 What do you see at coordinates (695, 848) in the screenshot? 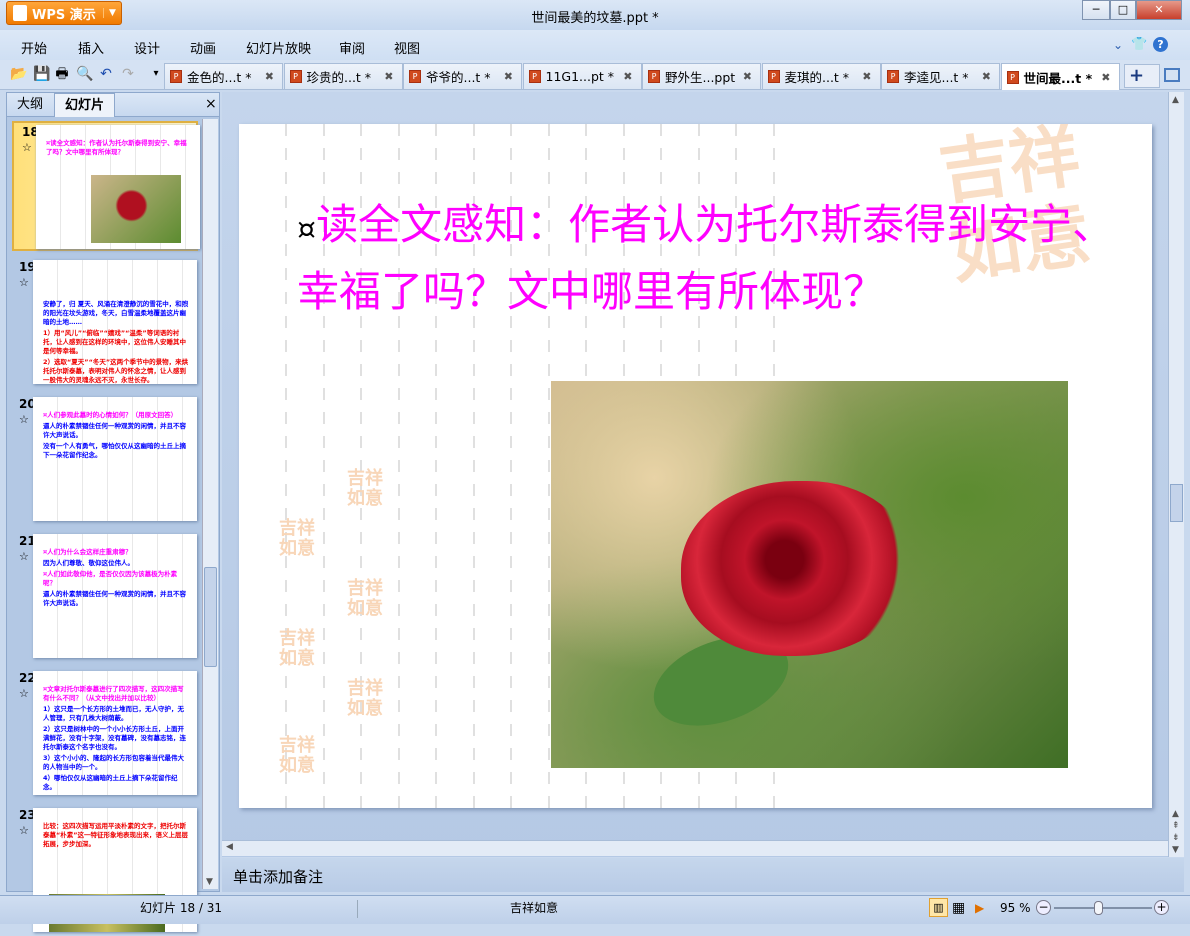
I see `horizontal-scrollbar: ◀` at bounding box center [695, 848].